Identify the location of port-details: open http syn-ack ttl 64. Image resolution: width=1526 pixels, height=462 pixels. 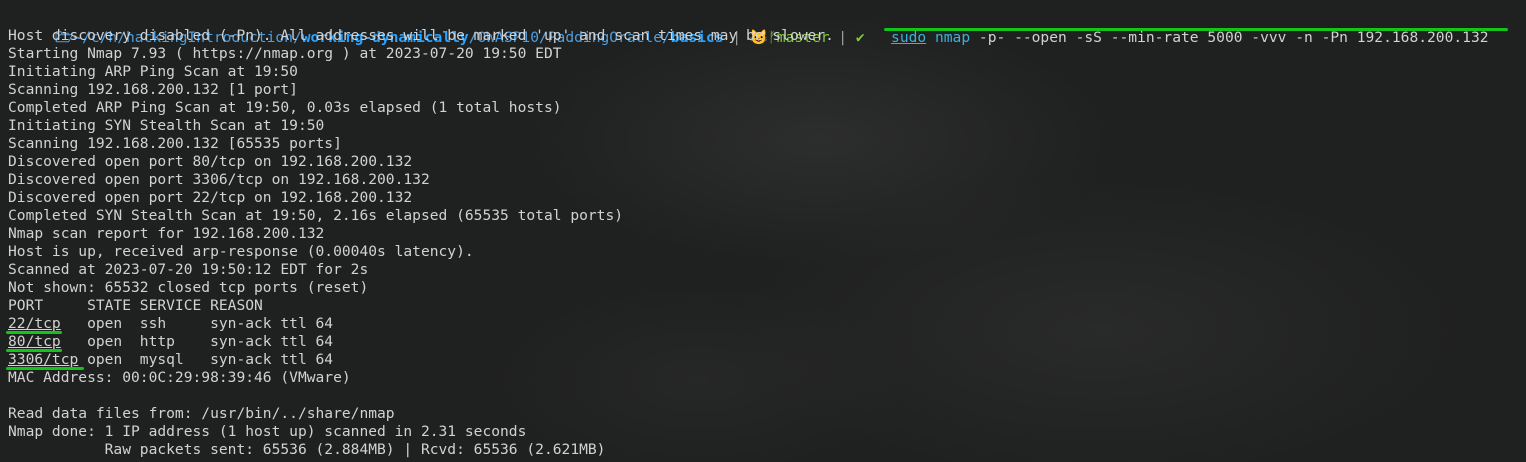
(197, 341).